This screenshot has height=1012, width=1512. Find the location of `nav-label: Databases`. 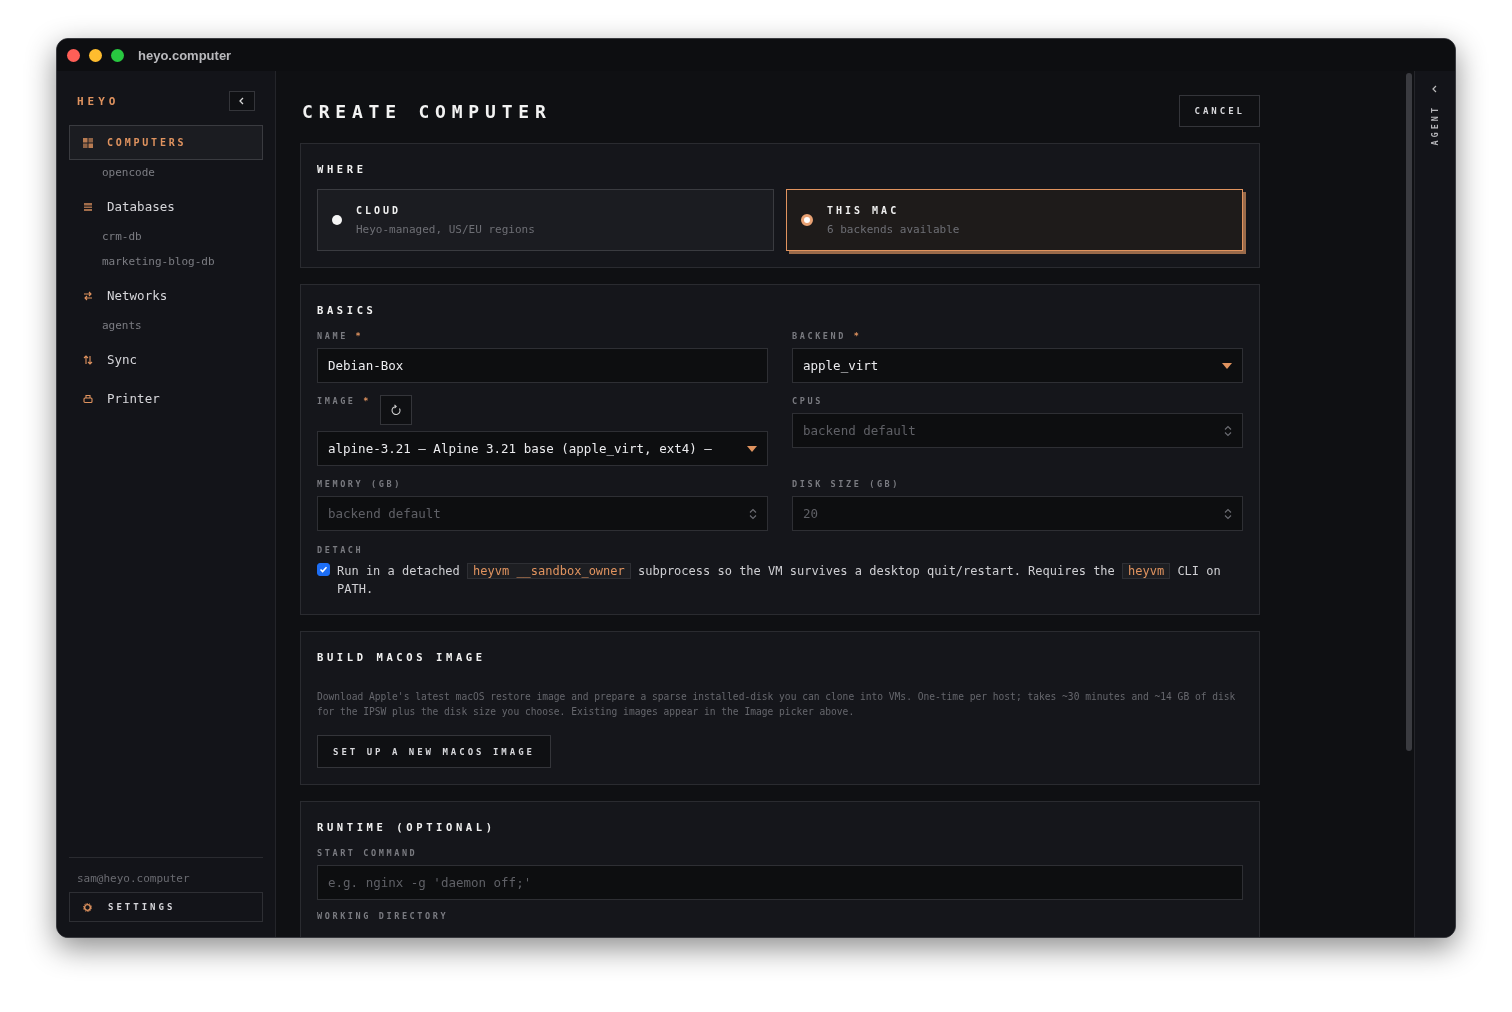

nav-label: Databases is located at coordinates (141, 206).